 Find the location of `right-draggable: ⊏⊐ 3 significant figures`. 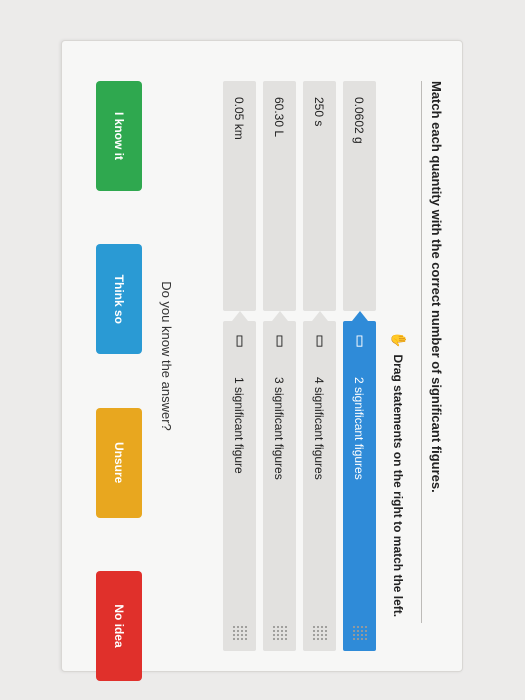

right-draggable: ⊏⊐ 3 significant figures is located at coordinates (279, 486).